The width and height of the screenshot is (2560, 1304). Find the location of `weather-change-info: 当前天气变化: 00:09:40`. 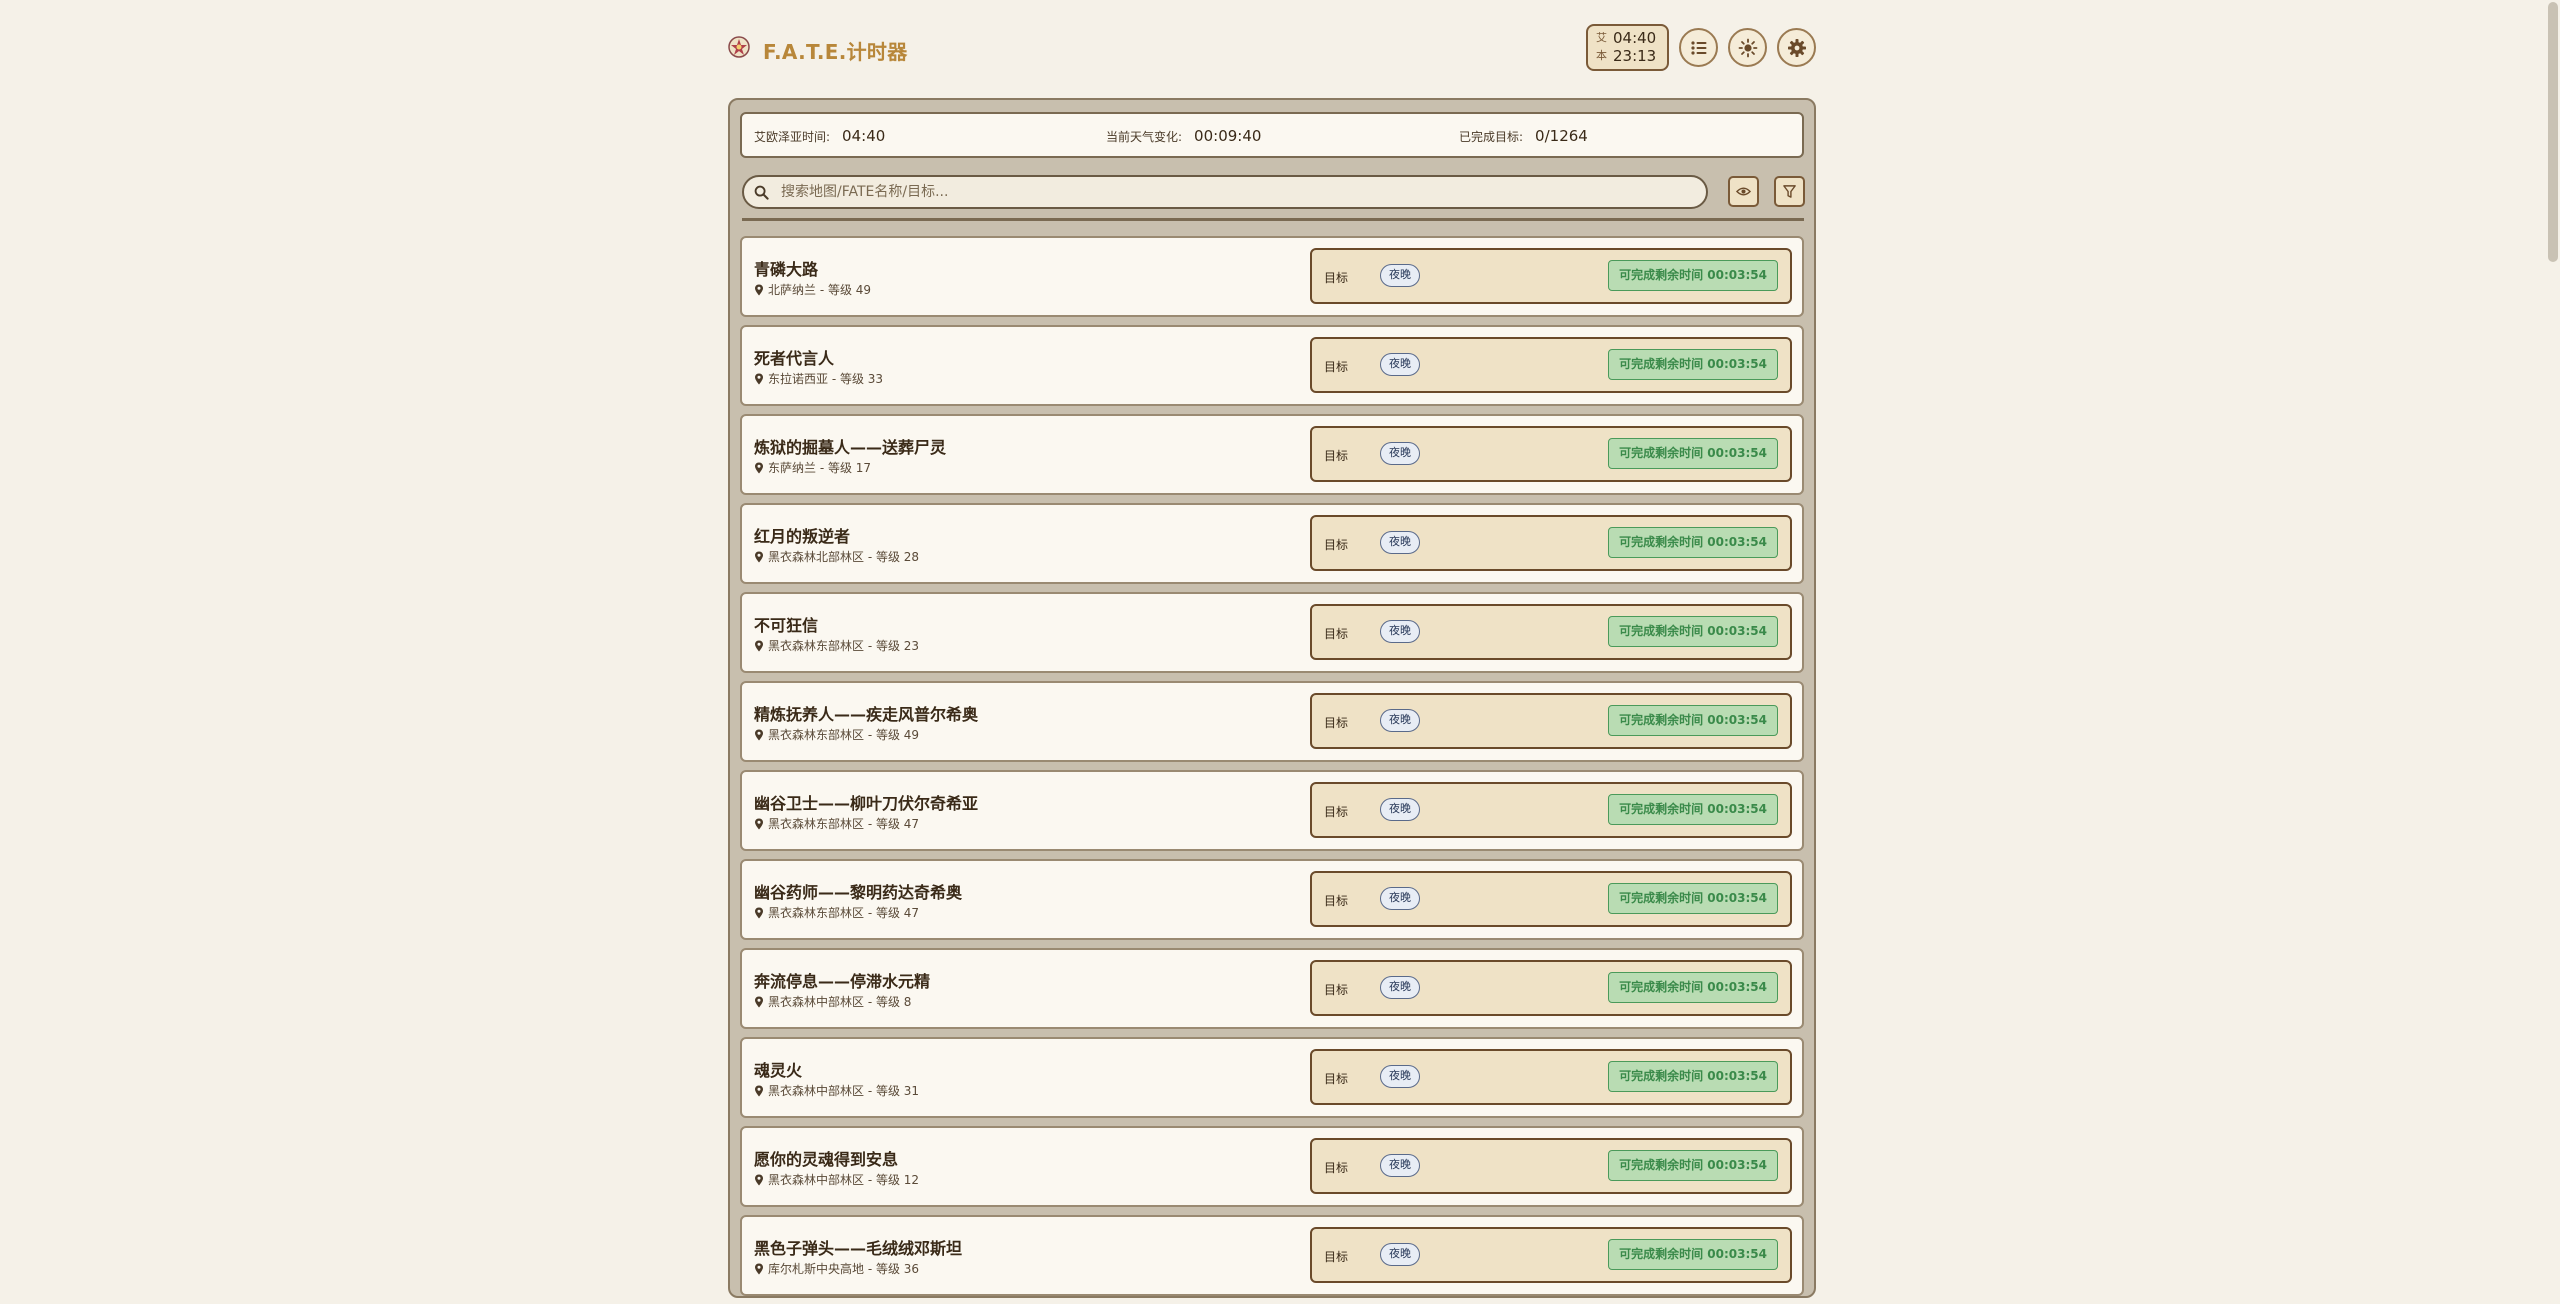

weather-change-info: 当前天气变化: 00:09:40 is located at coordinates (1183, 136).